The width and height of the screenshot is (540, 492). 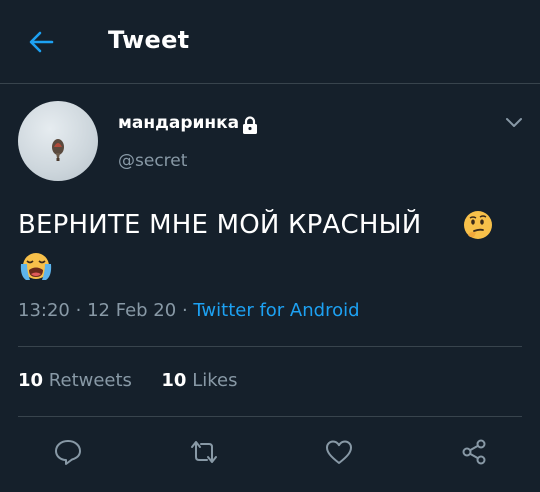 I want to click on likes-label: Likes, so click(x=215, y=380).